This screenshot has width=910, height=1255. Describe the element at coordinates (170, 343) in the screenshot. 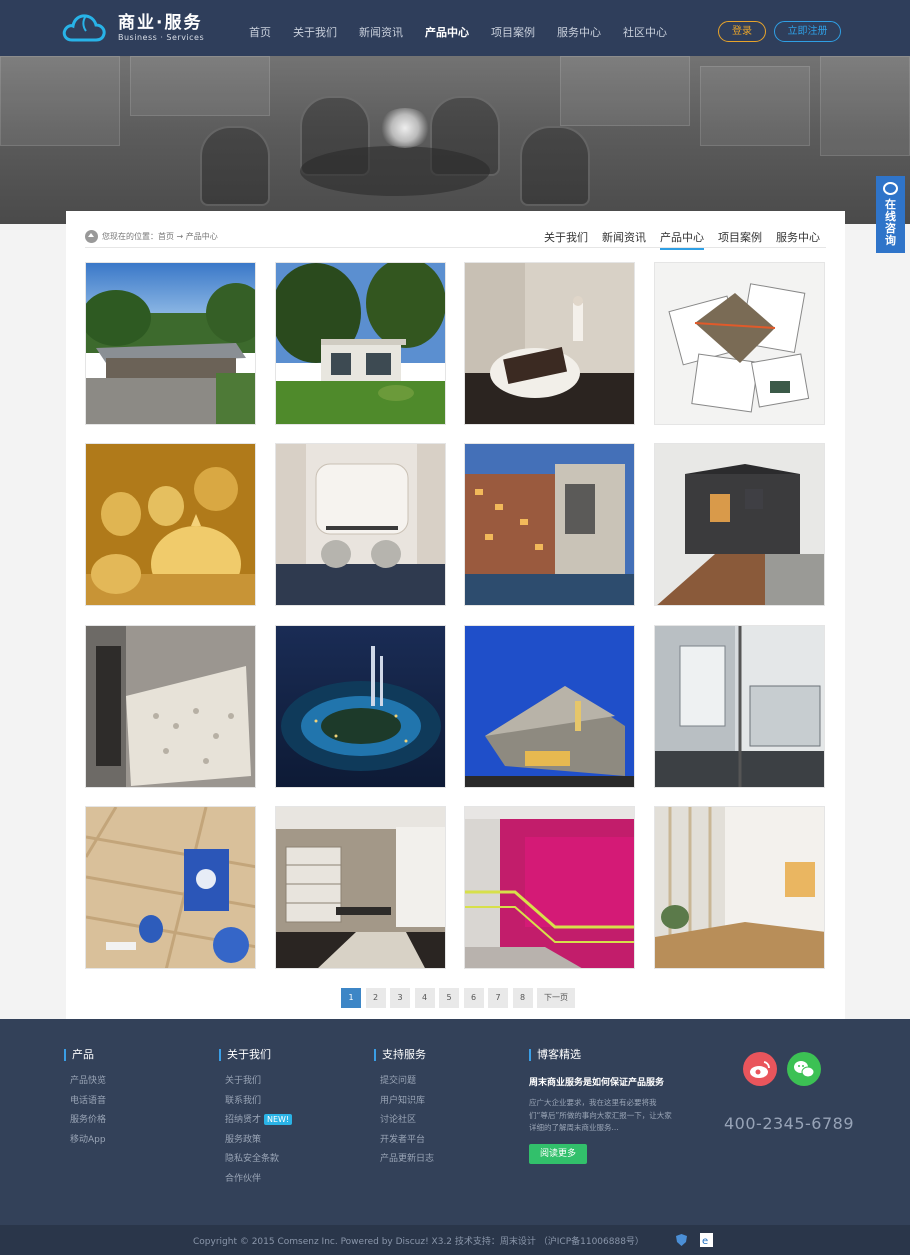

I see `gallery-image-modern-house` at that location.